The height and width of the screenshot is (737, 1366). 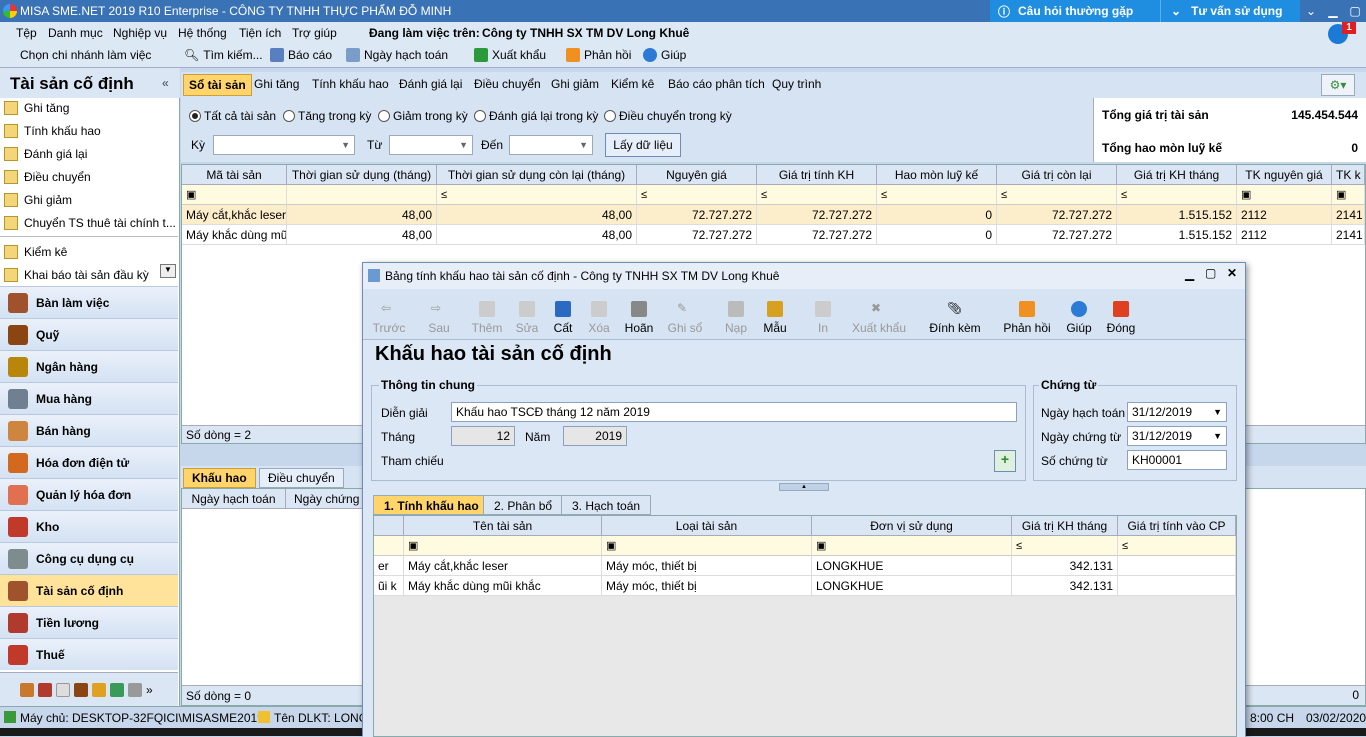 I want to click on radio-revaluation: Đánh giá lại trong kỳ, so click(x=536, y=116).